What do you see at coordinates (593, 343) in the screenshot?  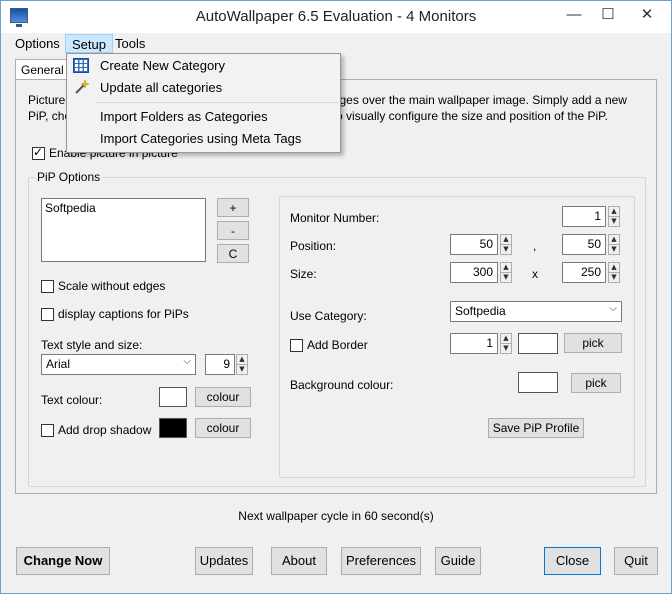 I see `border-pick-button: pick` at bounding box center [593, 343].